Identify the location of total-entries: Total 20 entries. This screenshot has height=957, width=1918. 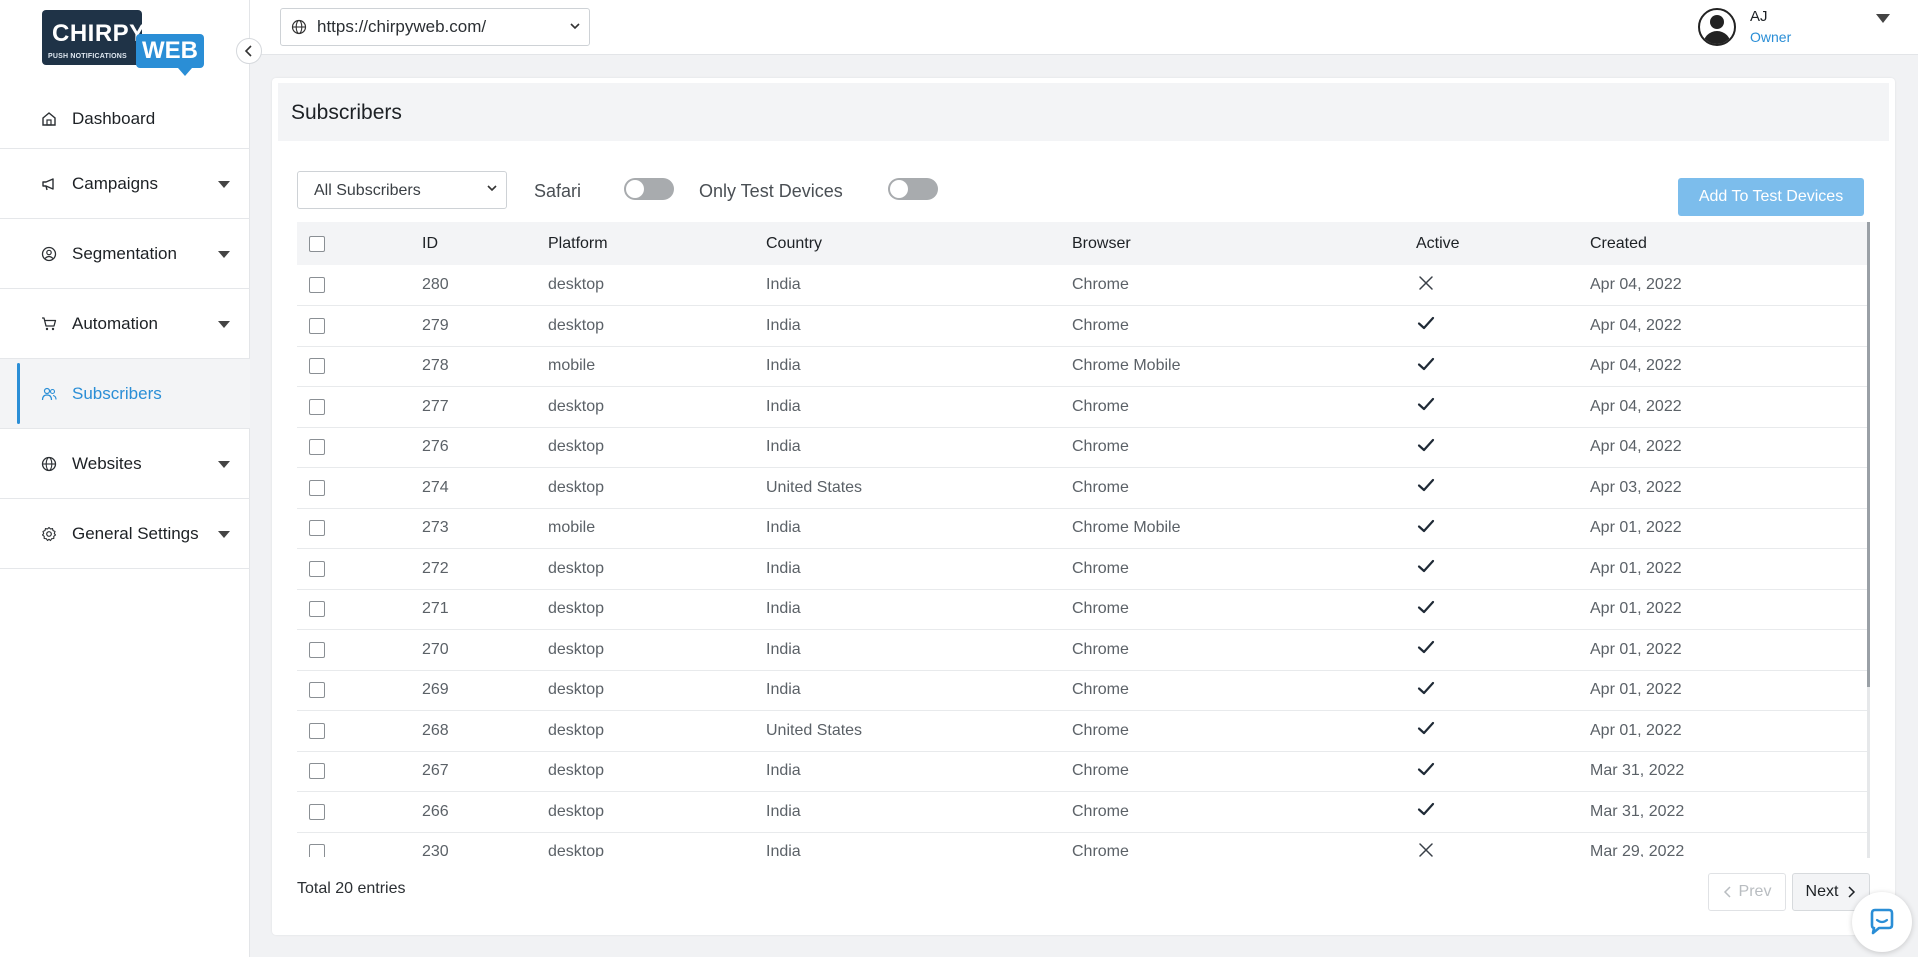
(351, 888).